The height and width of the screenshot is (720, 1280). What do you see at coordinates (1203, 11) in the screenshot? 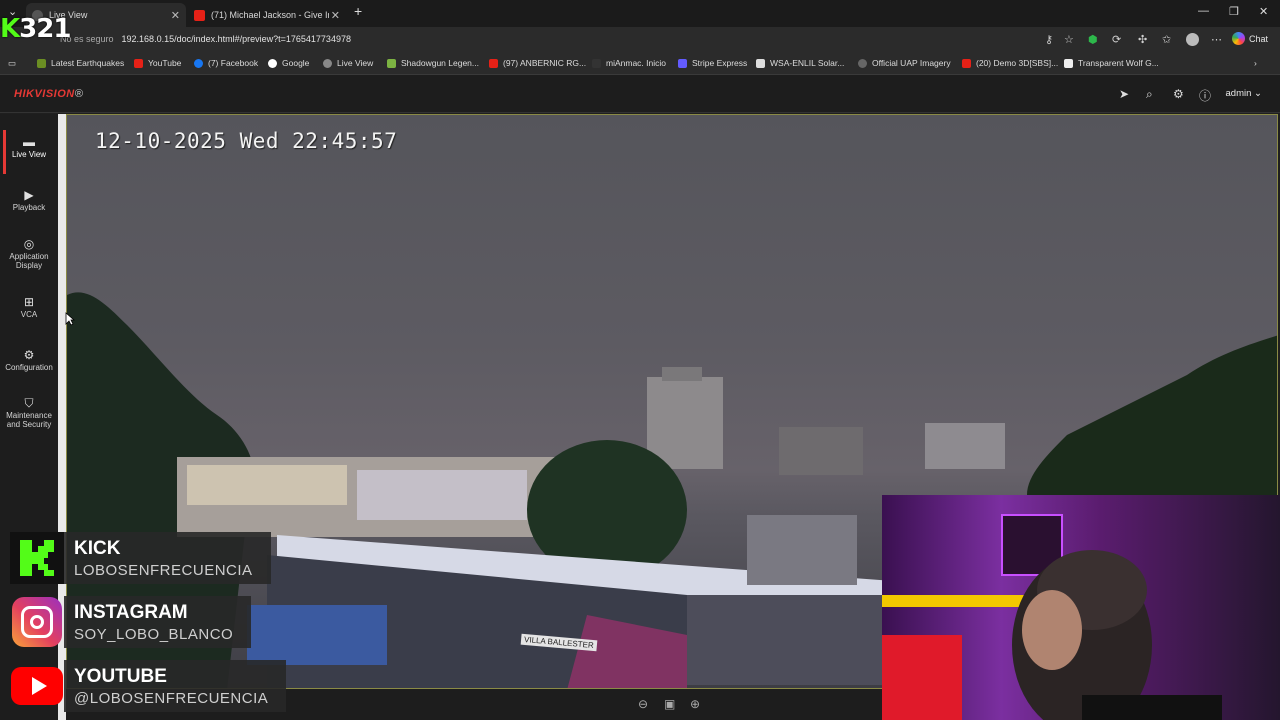
I see `minimize-icon: —` at bounding box center [1203, 11].